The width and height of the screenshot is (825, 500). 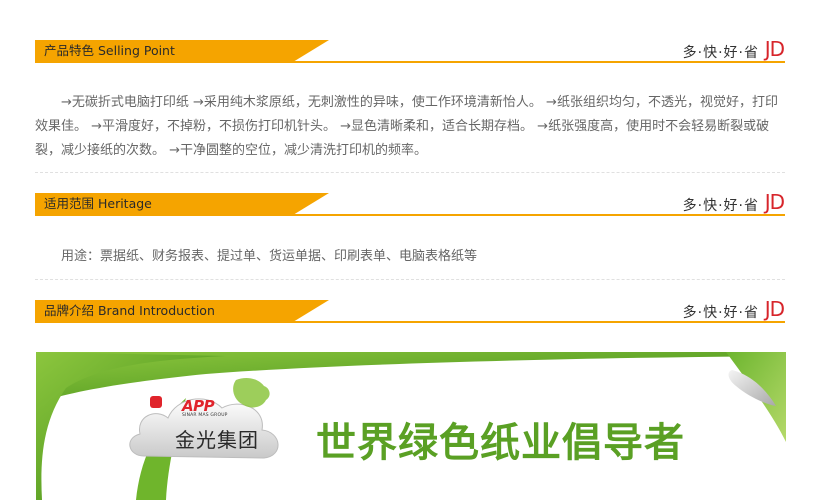 I want to click on app-sub-text: SINAR MAS GROUP, so click(x=205, y=415).